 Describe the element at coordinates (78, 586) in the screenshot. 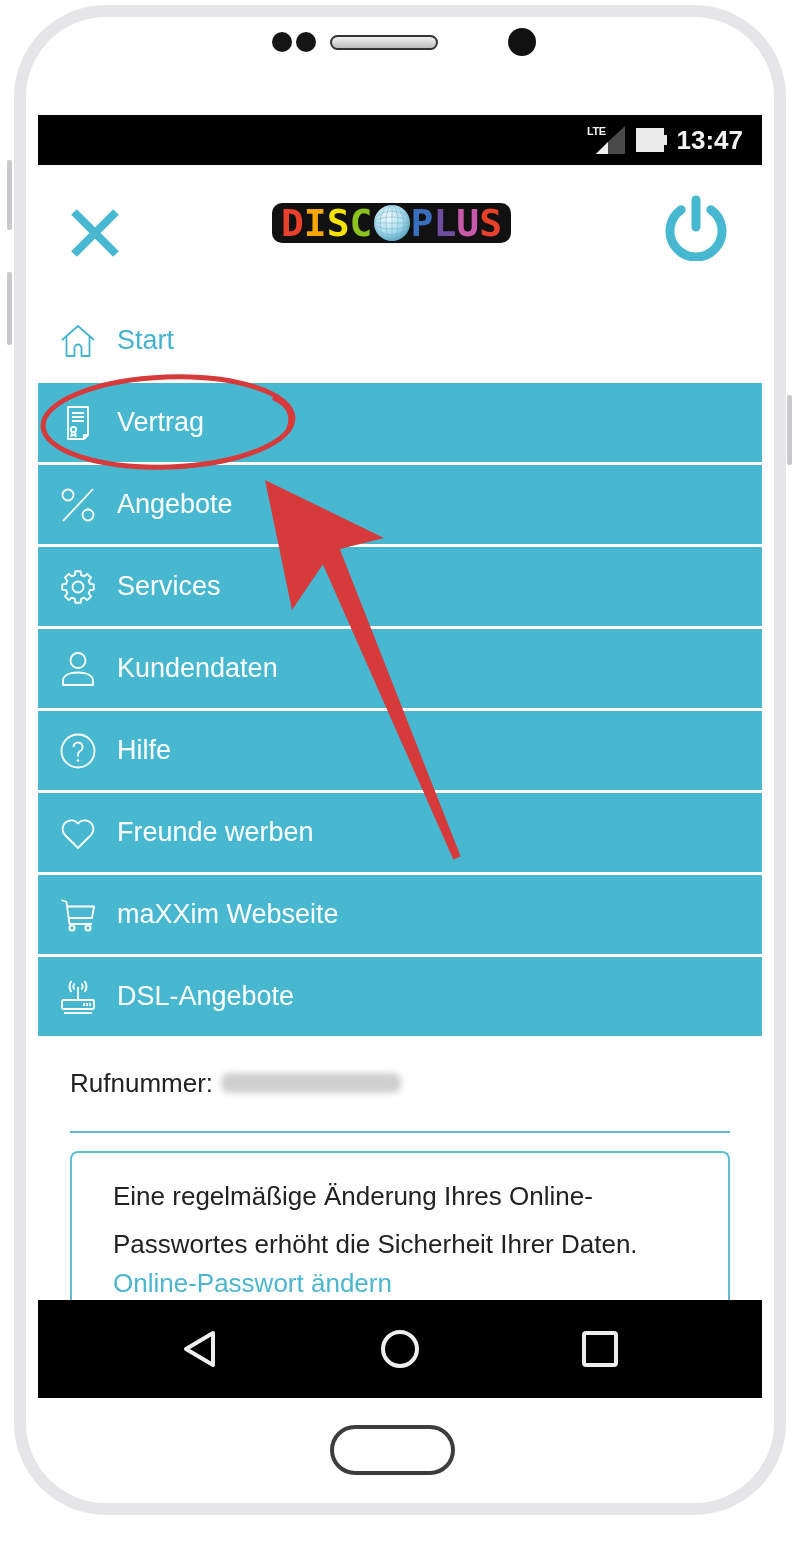

I see `gear-icon` at that location.